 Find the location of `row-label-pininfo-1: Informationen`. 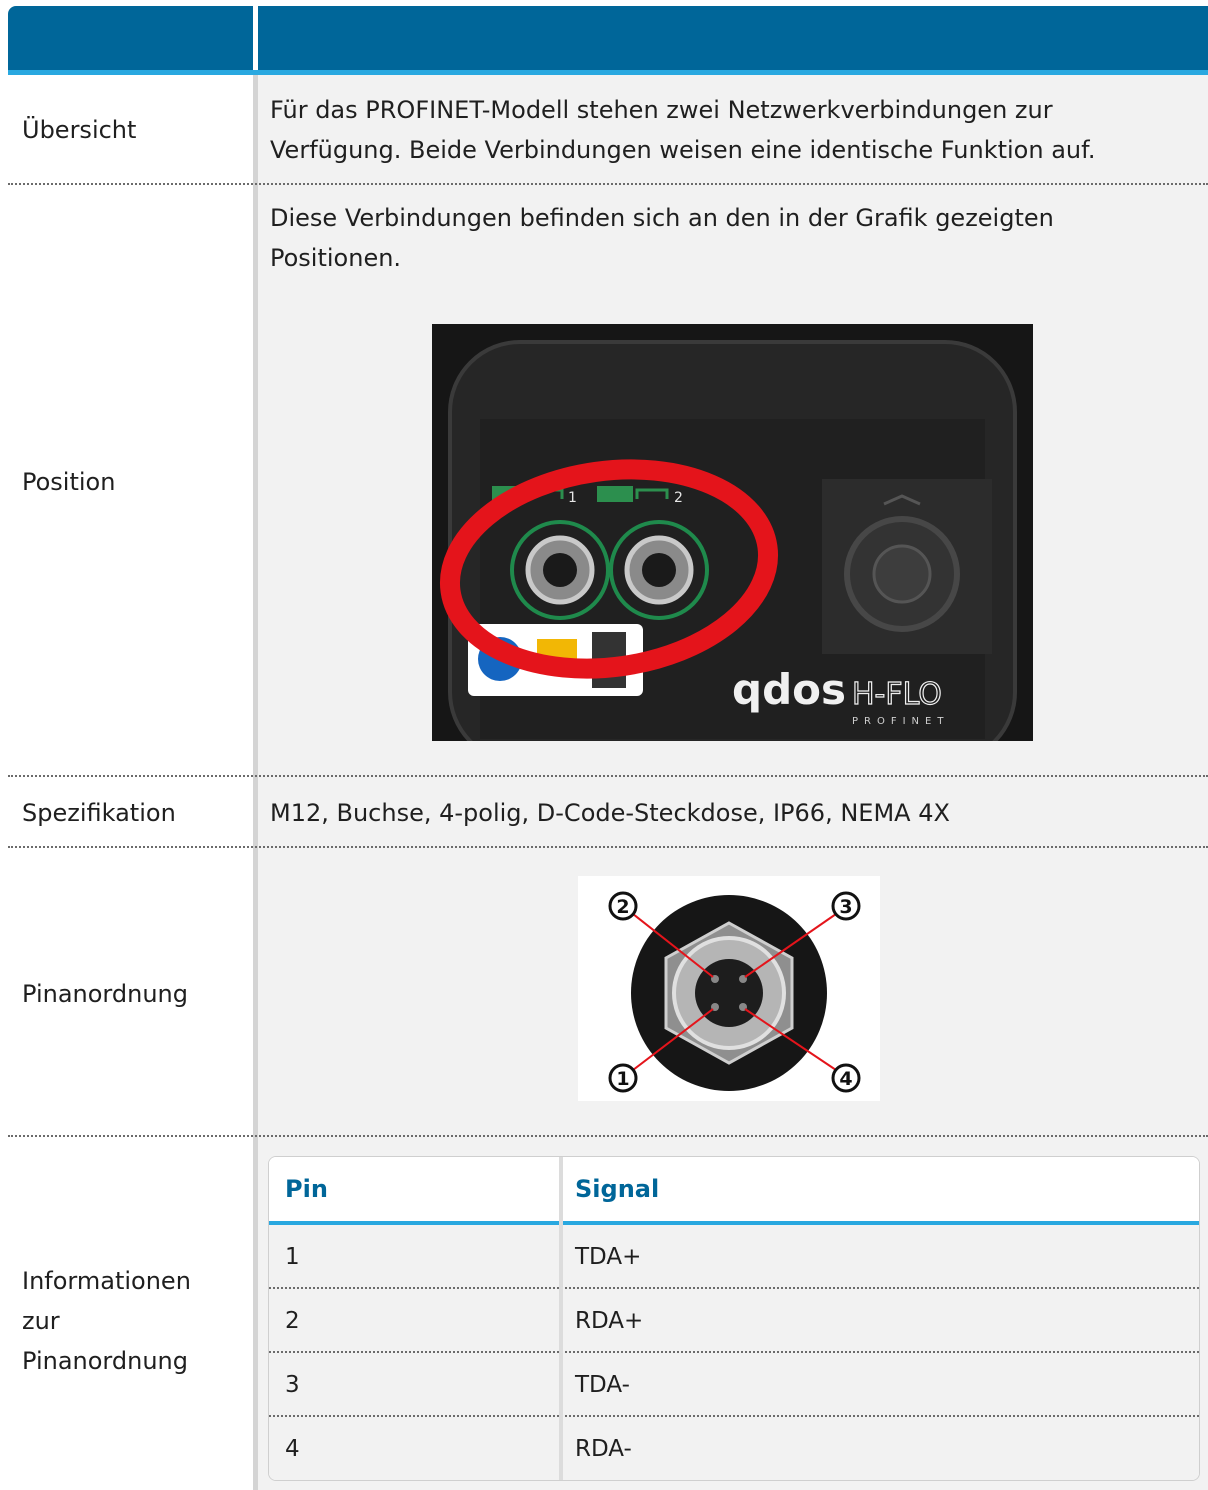

row-label-pininfo-1: Informationen is located at coordinates (106, 1281).